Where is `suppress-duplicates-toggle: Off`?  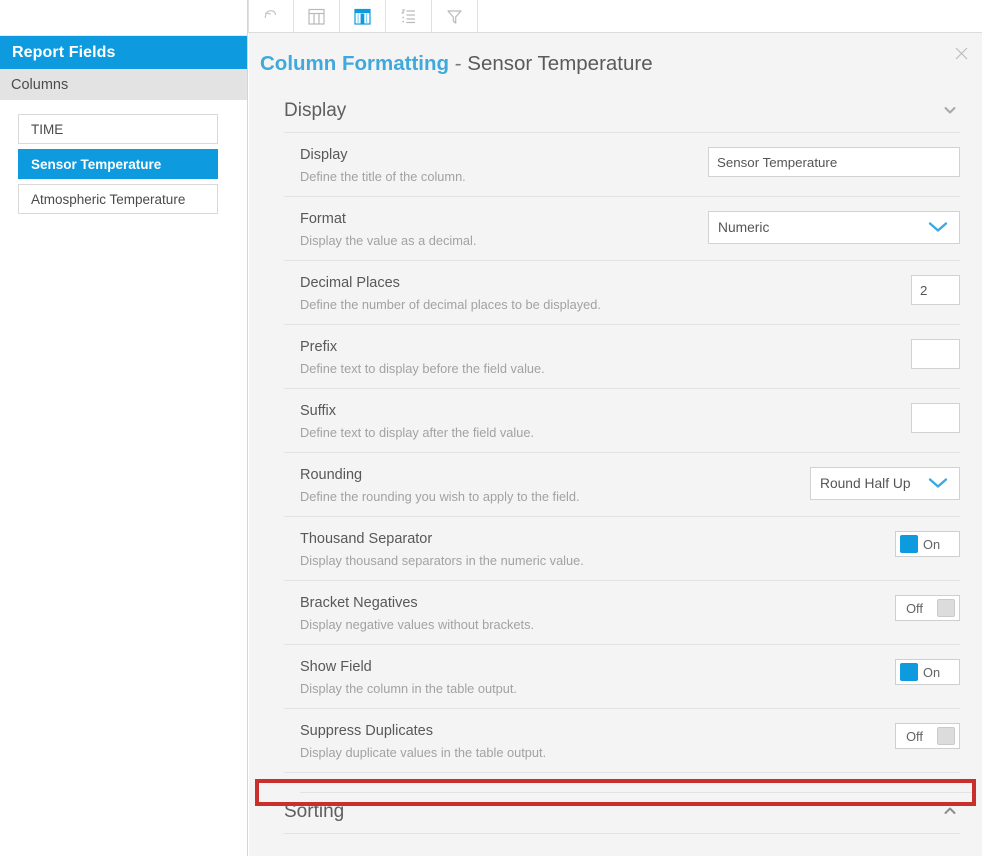
suppress-duplicates-toggle: Off is located at coordinates (927, 736).